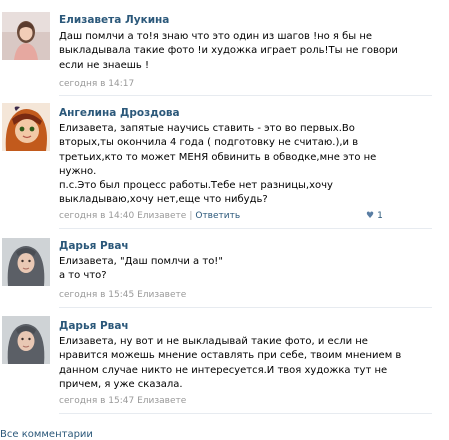 This screenshot has width=449, height=440. What do you see at coordinates (217, 216) in the screenshot?
I see `reply-button: Ответить` at bounding box center [217, 216].